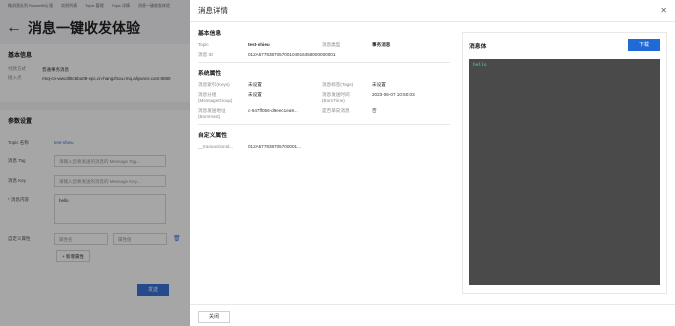  What do you see at coordinates (212, 113) in the screenshot?
I see `field-key: 消息发送地址 (BornHost)` at bounding box center [212, 113].